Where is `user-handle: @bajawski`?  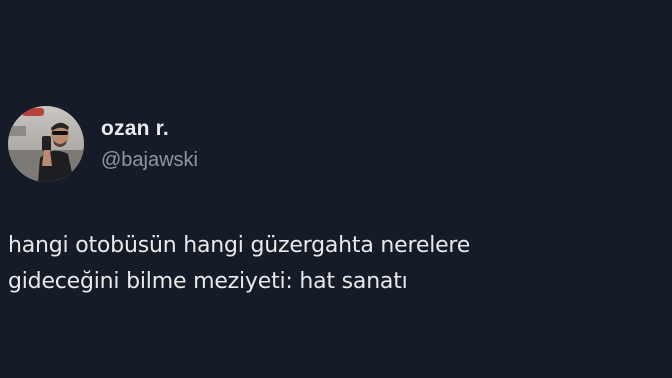 user-handle: @bajawski is located at coordinates (149, 160).